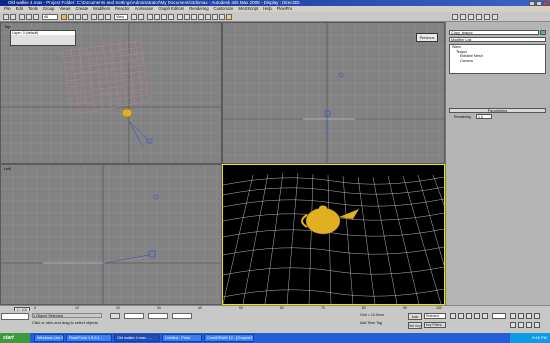 The image size is (550, 343). Describe the element at coordinates (461, 316) in the screenshot. I see `prev-frame-icon` at that location.